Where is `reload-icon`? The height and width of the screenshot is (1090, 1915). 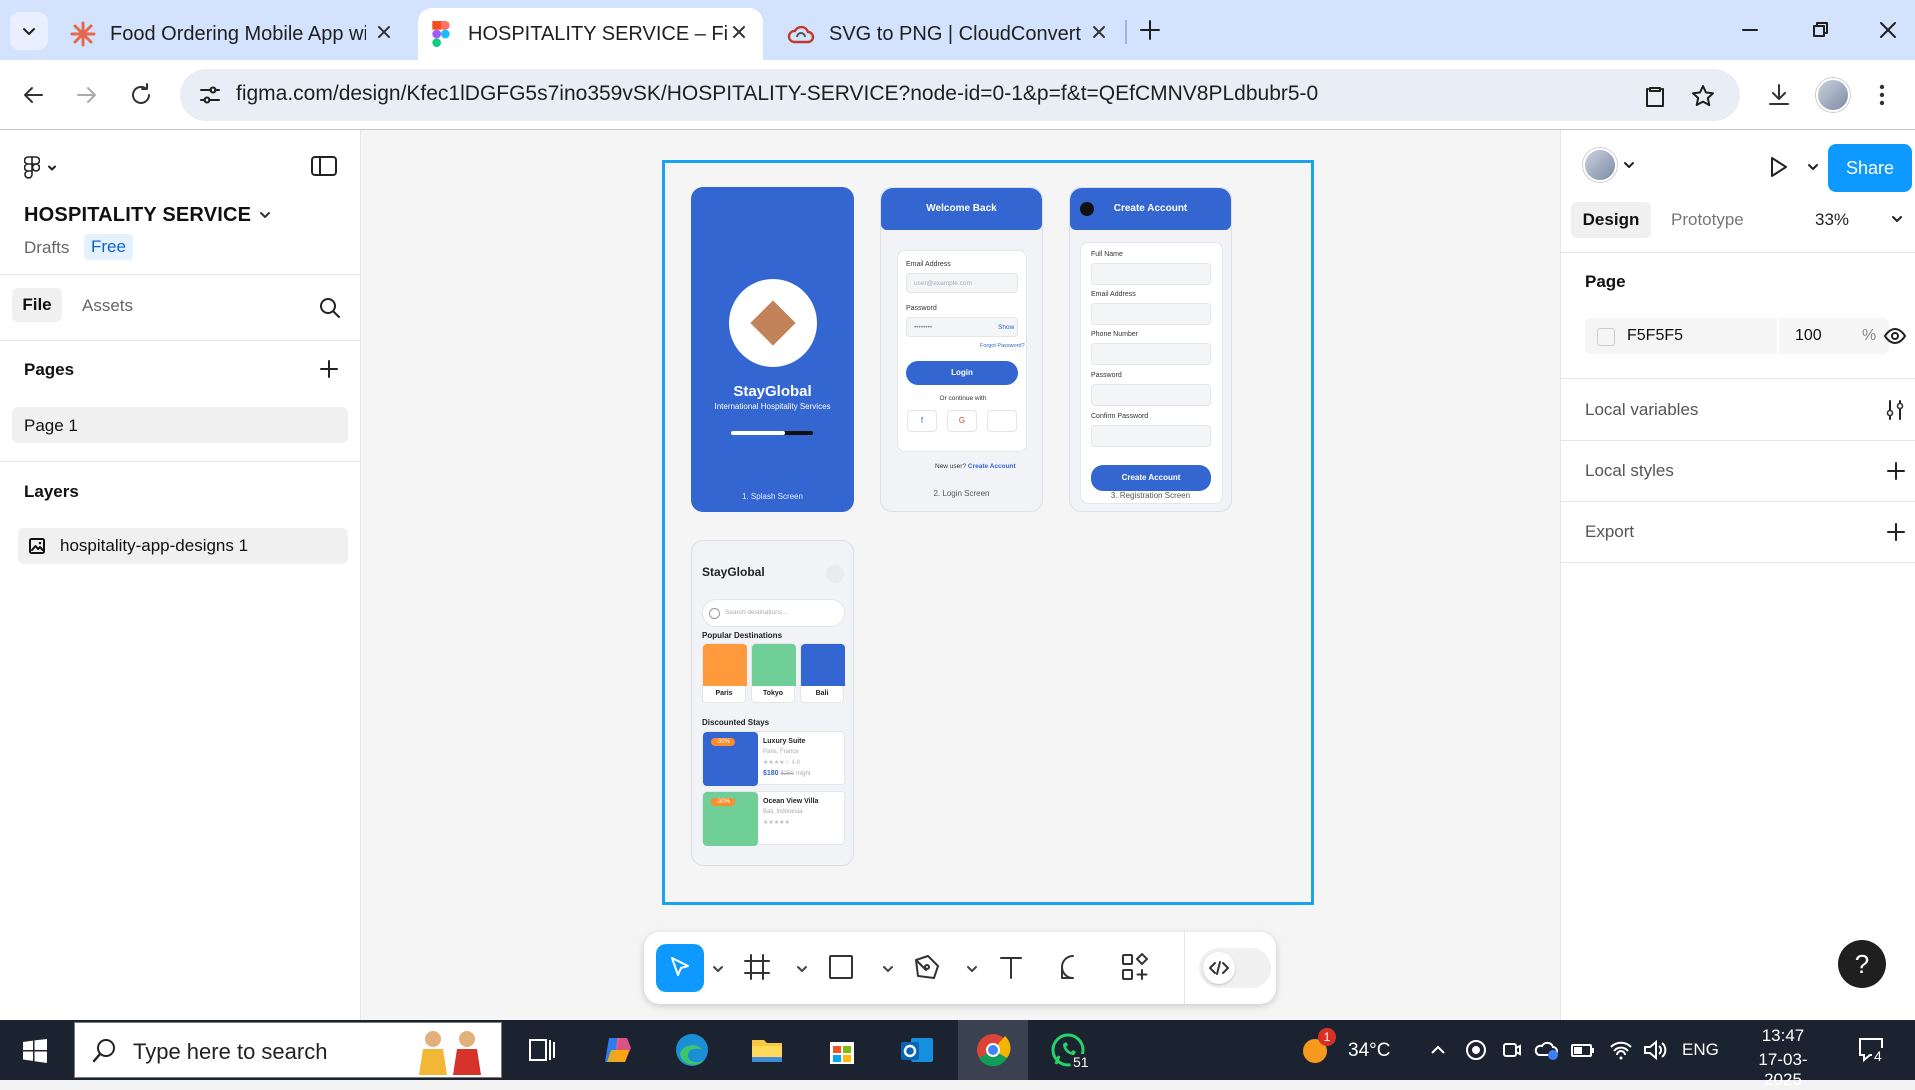
reload-icon is located at coordinates (141, 95).